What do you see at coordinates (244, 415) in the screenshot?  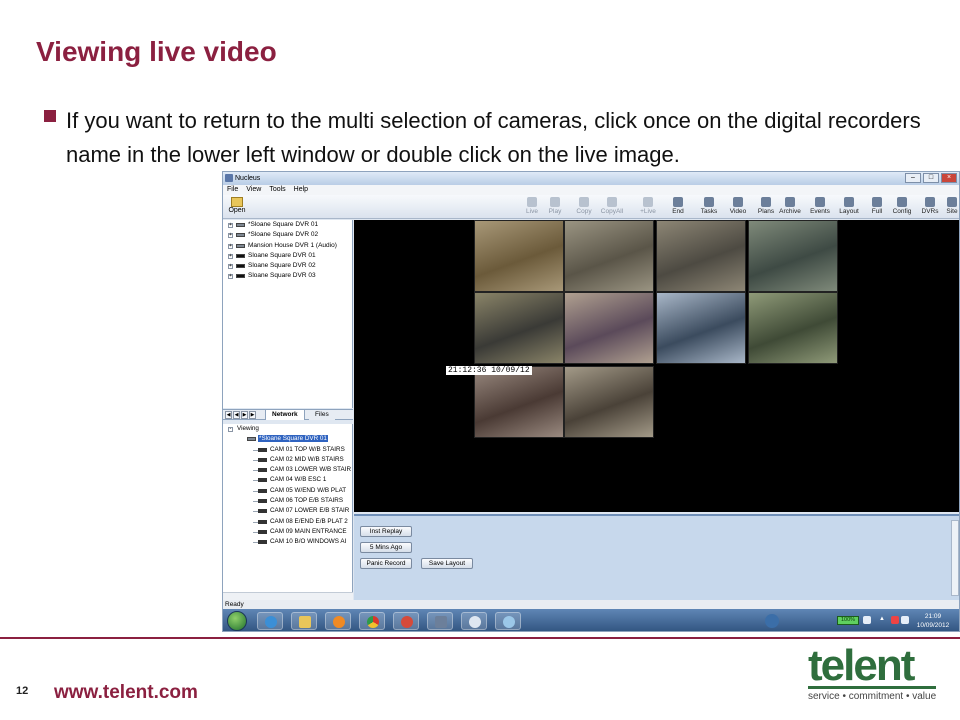 I see `next-arrow-icon: ▶` at bounding box center [244, 415].